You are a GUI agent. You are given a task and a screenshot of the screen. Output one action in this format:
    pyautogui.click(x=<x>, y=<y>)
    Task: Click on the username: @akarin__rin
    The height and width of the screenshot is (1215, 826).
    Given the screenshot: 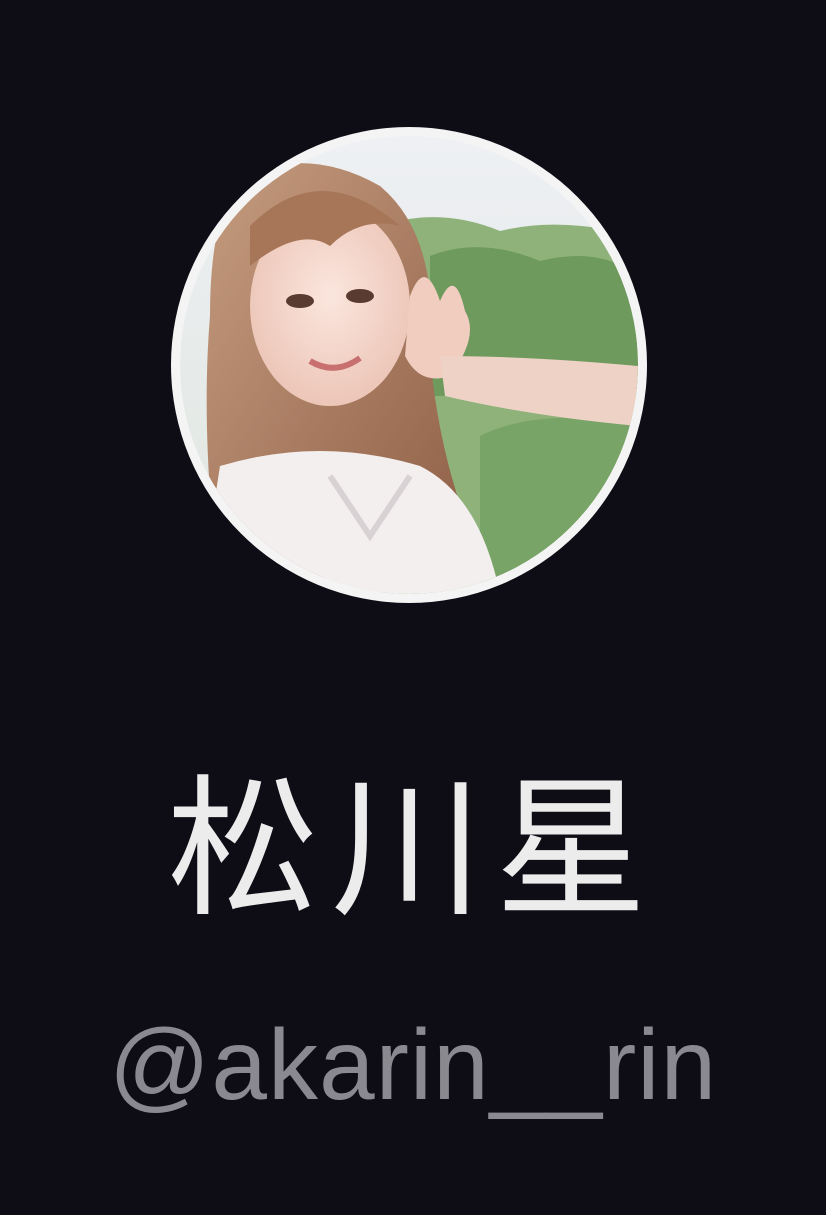 What is the action you would take?
    pyautogui.click(x=413, y=1065)
    